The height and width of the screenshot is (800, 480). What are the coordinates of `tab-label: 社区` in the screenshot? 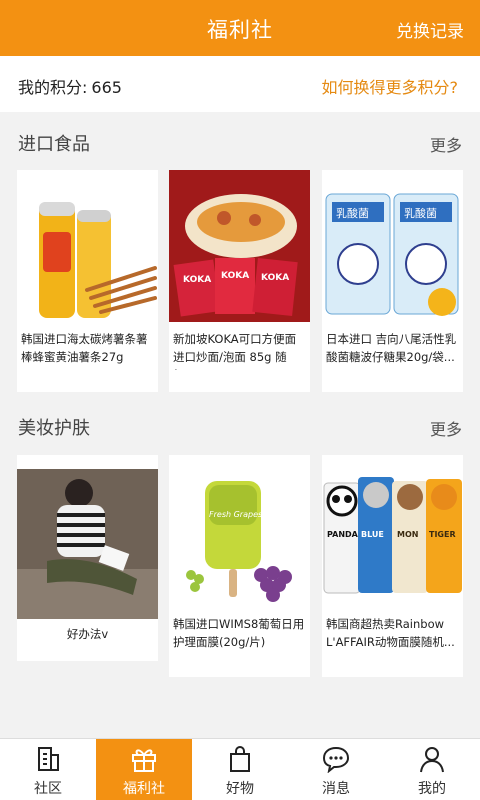 It's located at (48, 789).